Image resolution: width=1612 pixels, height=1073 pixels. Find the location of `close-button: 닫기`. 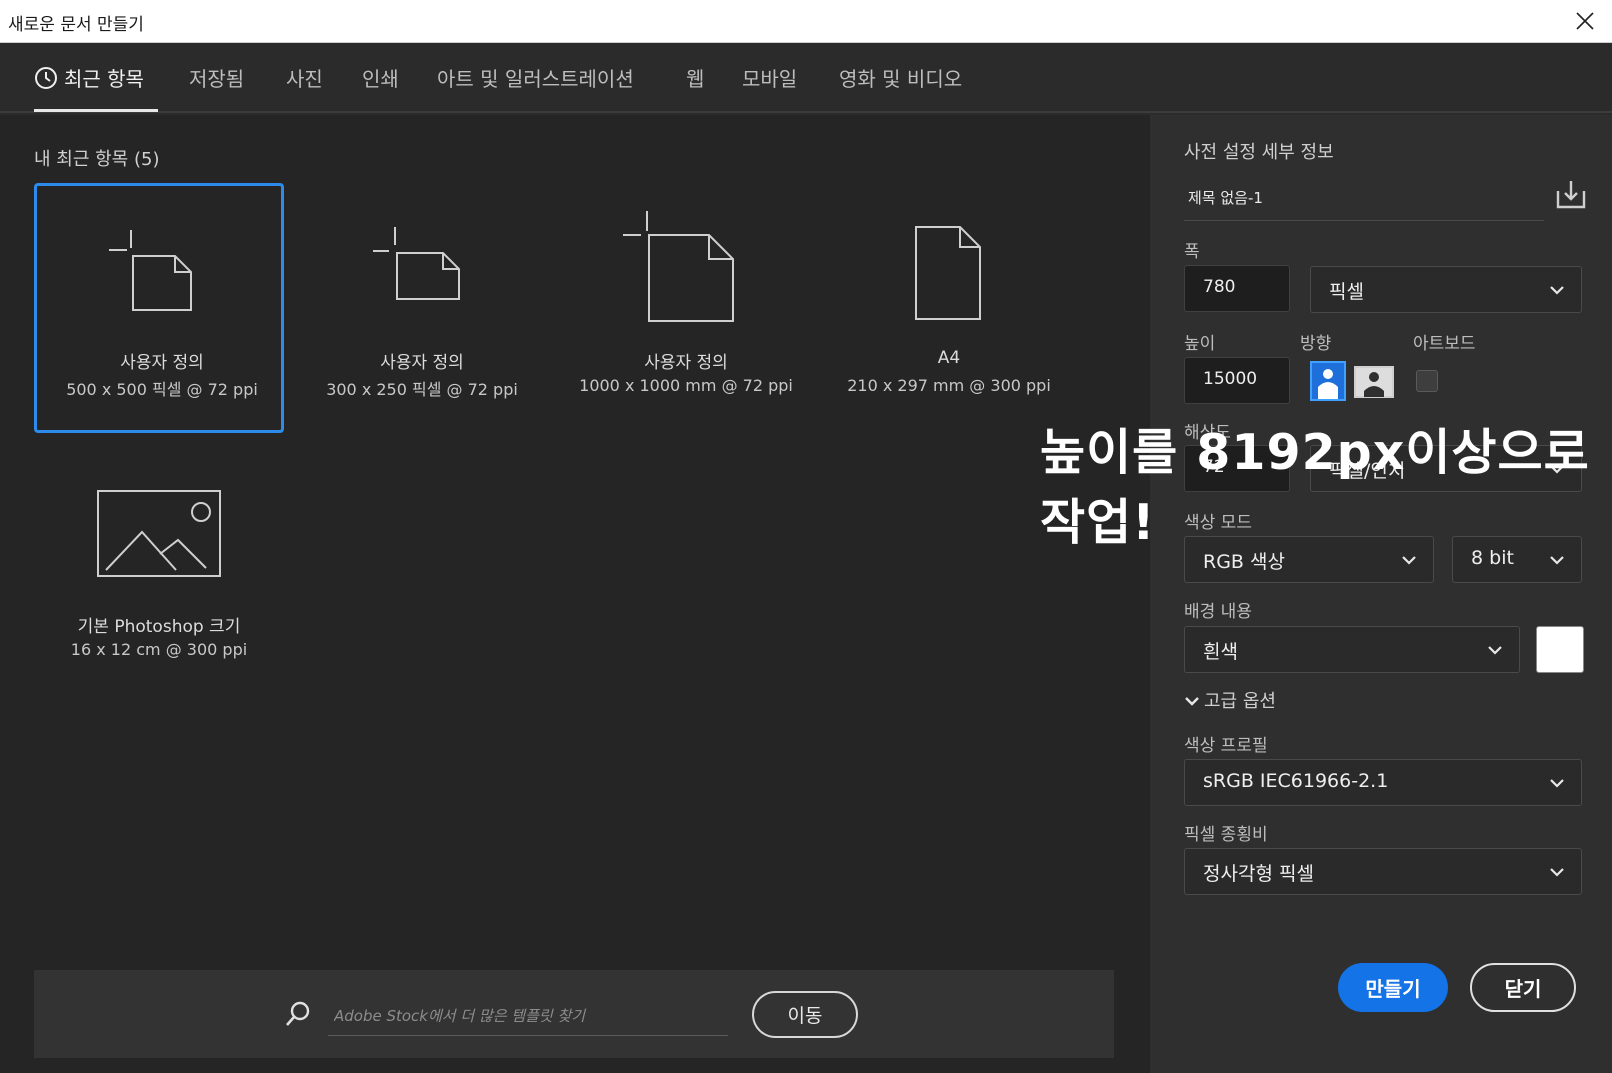

close-button: 닫기 is located at coordinates (1523, 987).